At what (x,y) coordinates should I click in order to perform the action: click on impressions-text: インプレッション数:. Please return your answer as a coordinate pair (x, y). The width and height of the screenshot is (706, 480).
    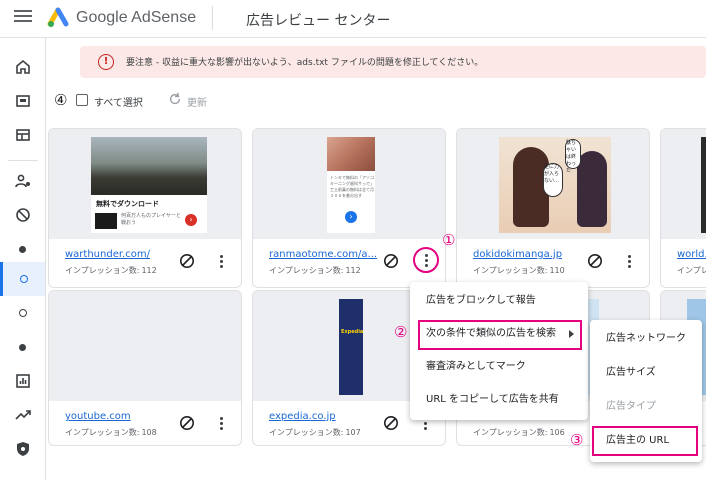
    Looking at the image, I should click on (691, 270).